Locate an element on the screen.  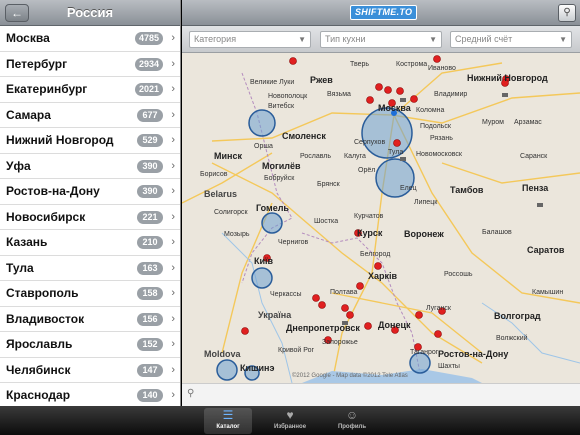
map-label: Саратов is located at coordinates (546, 250).